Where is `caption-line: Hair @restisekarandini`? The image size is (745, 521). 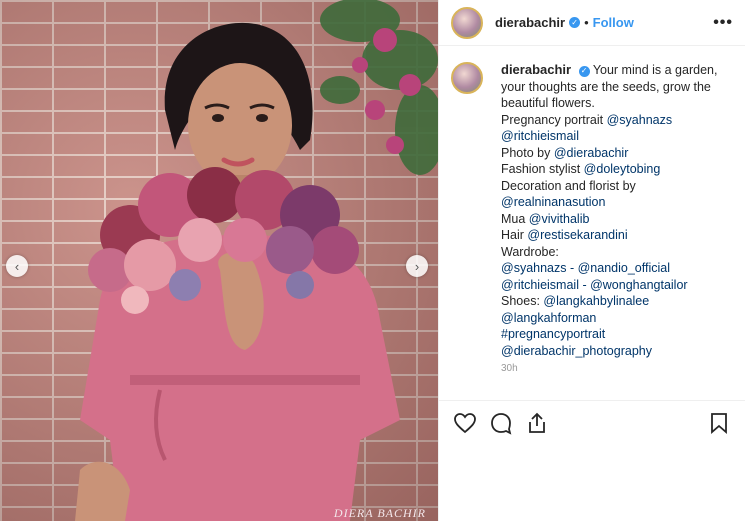
caption-line: Hair @restisekarandini is located at coordinates (564, 235).